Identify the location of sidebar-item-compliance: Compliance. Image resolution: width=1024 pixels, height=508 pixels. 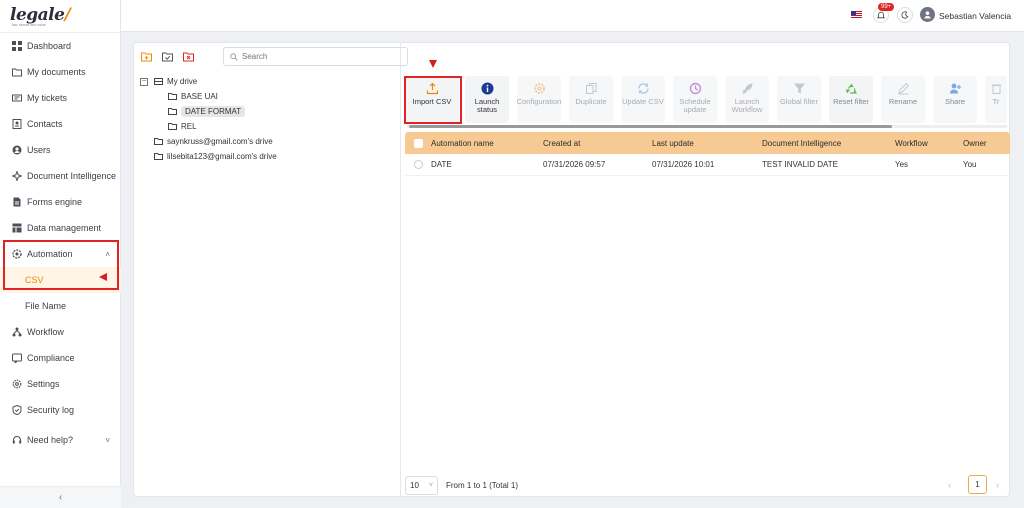
(60, 358).